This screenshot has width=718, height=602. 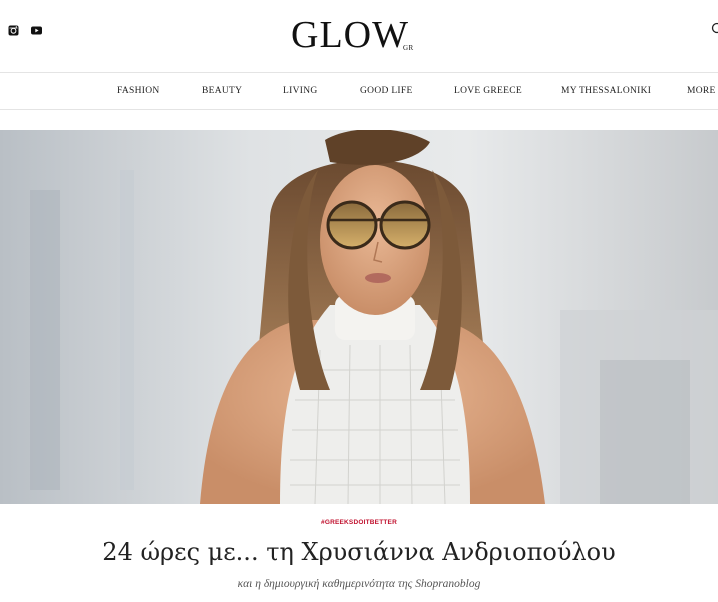 What do you see at coordinates (13, 30) in the screenshot?
I see `instagram-icon` at bounding box center [13, 30].